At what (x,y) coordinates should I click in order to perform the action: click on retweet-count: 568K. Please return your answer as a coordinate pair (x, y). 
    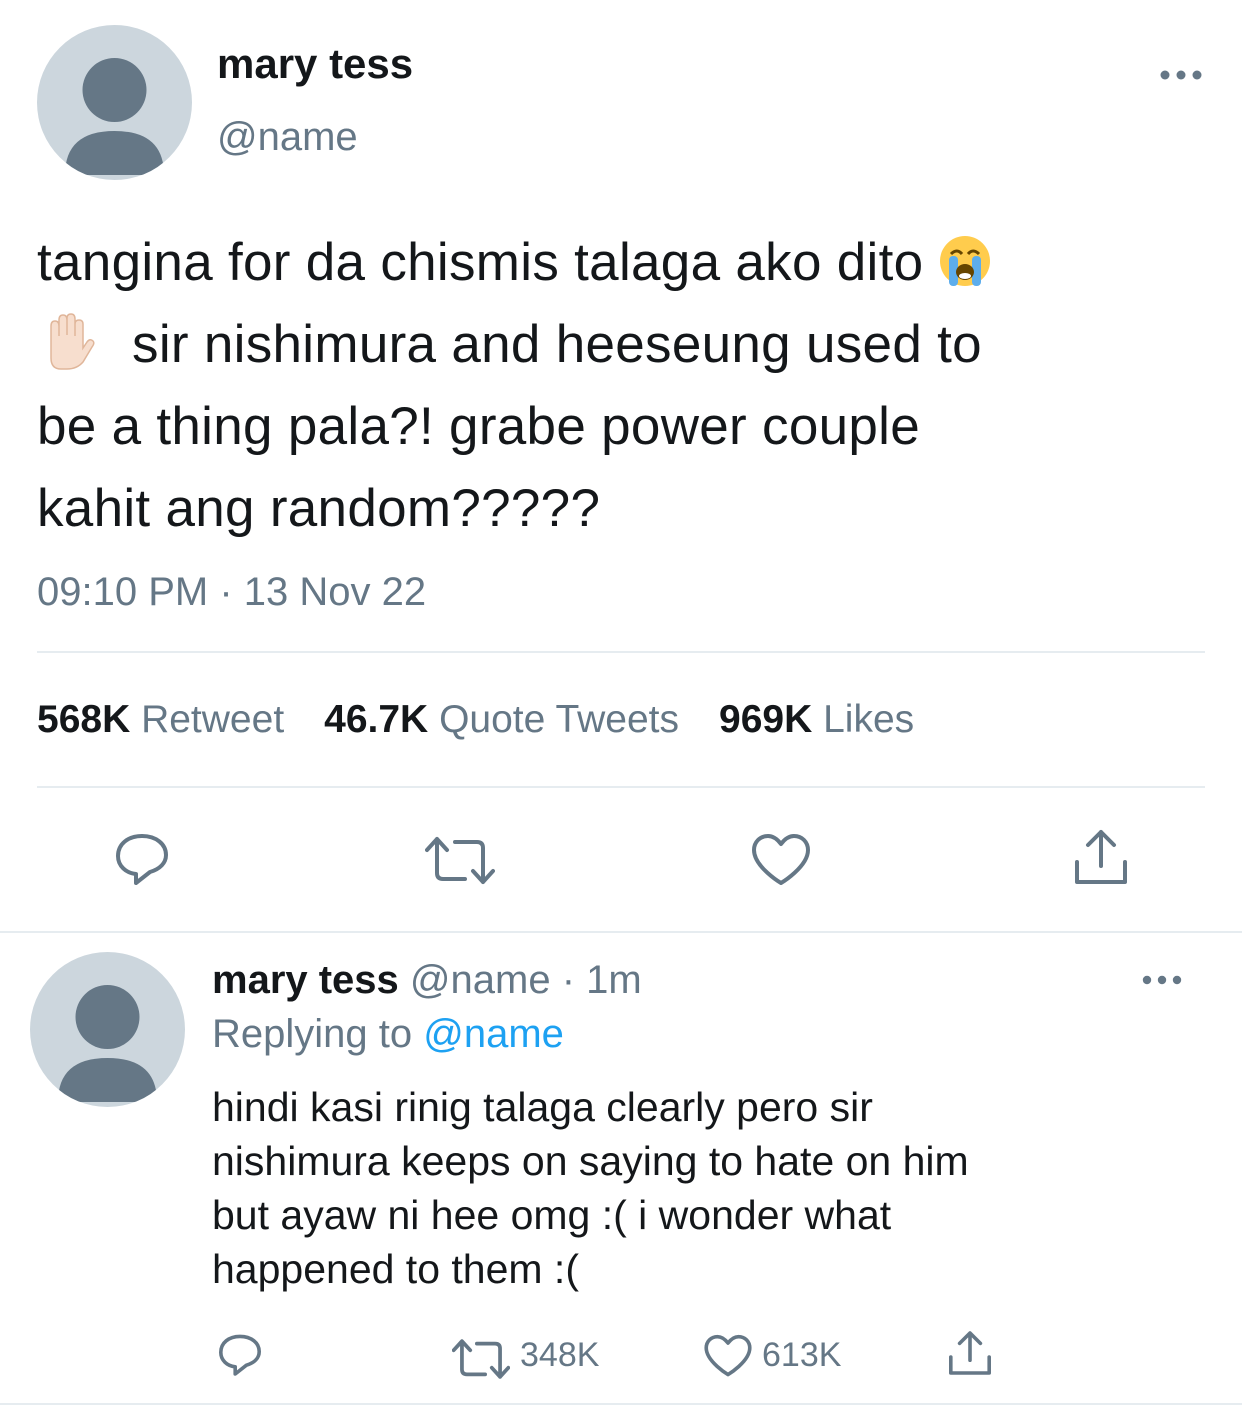
    Looking at the image, I should click on (84, 719).